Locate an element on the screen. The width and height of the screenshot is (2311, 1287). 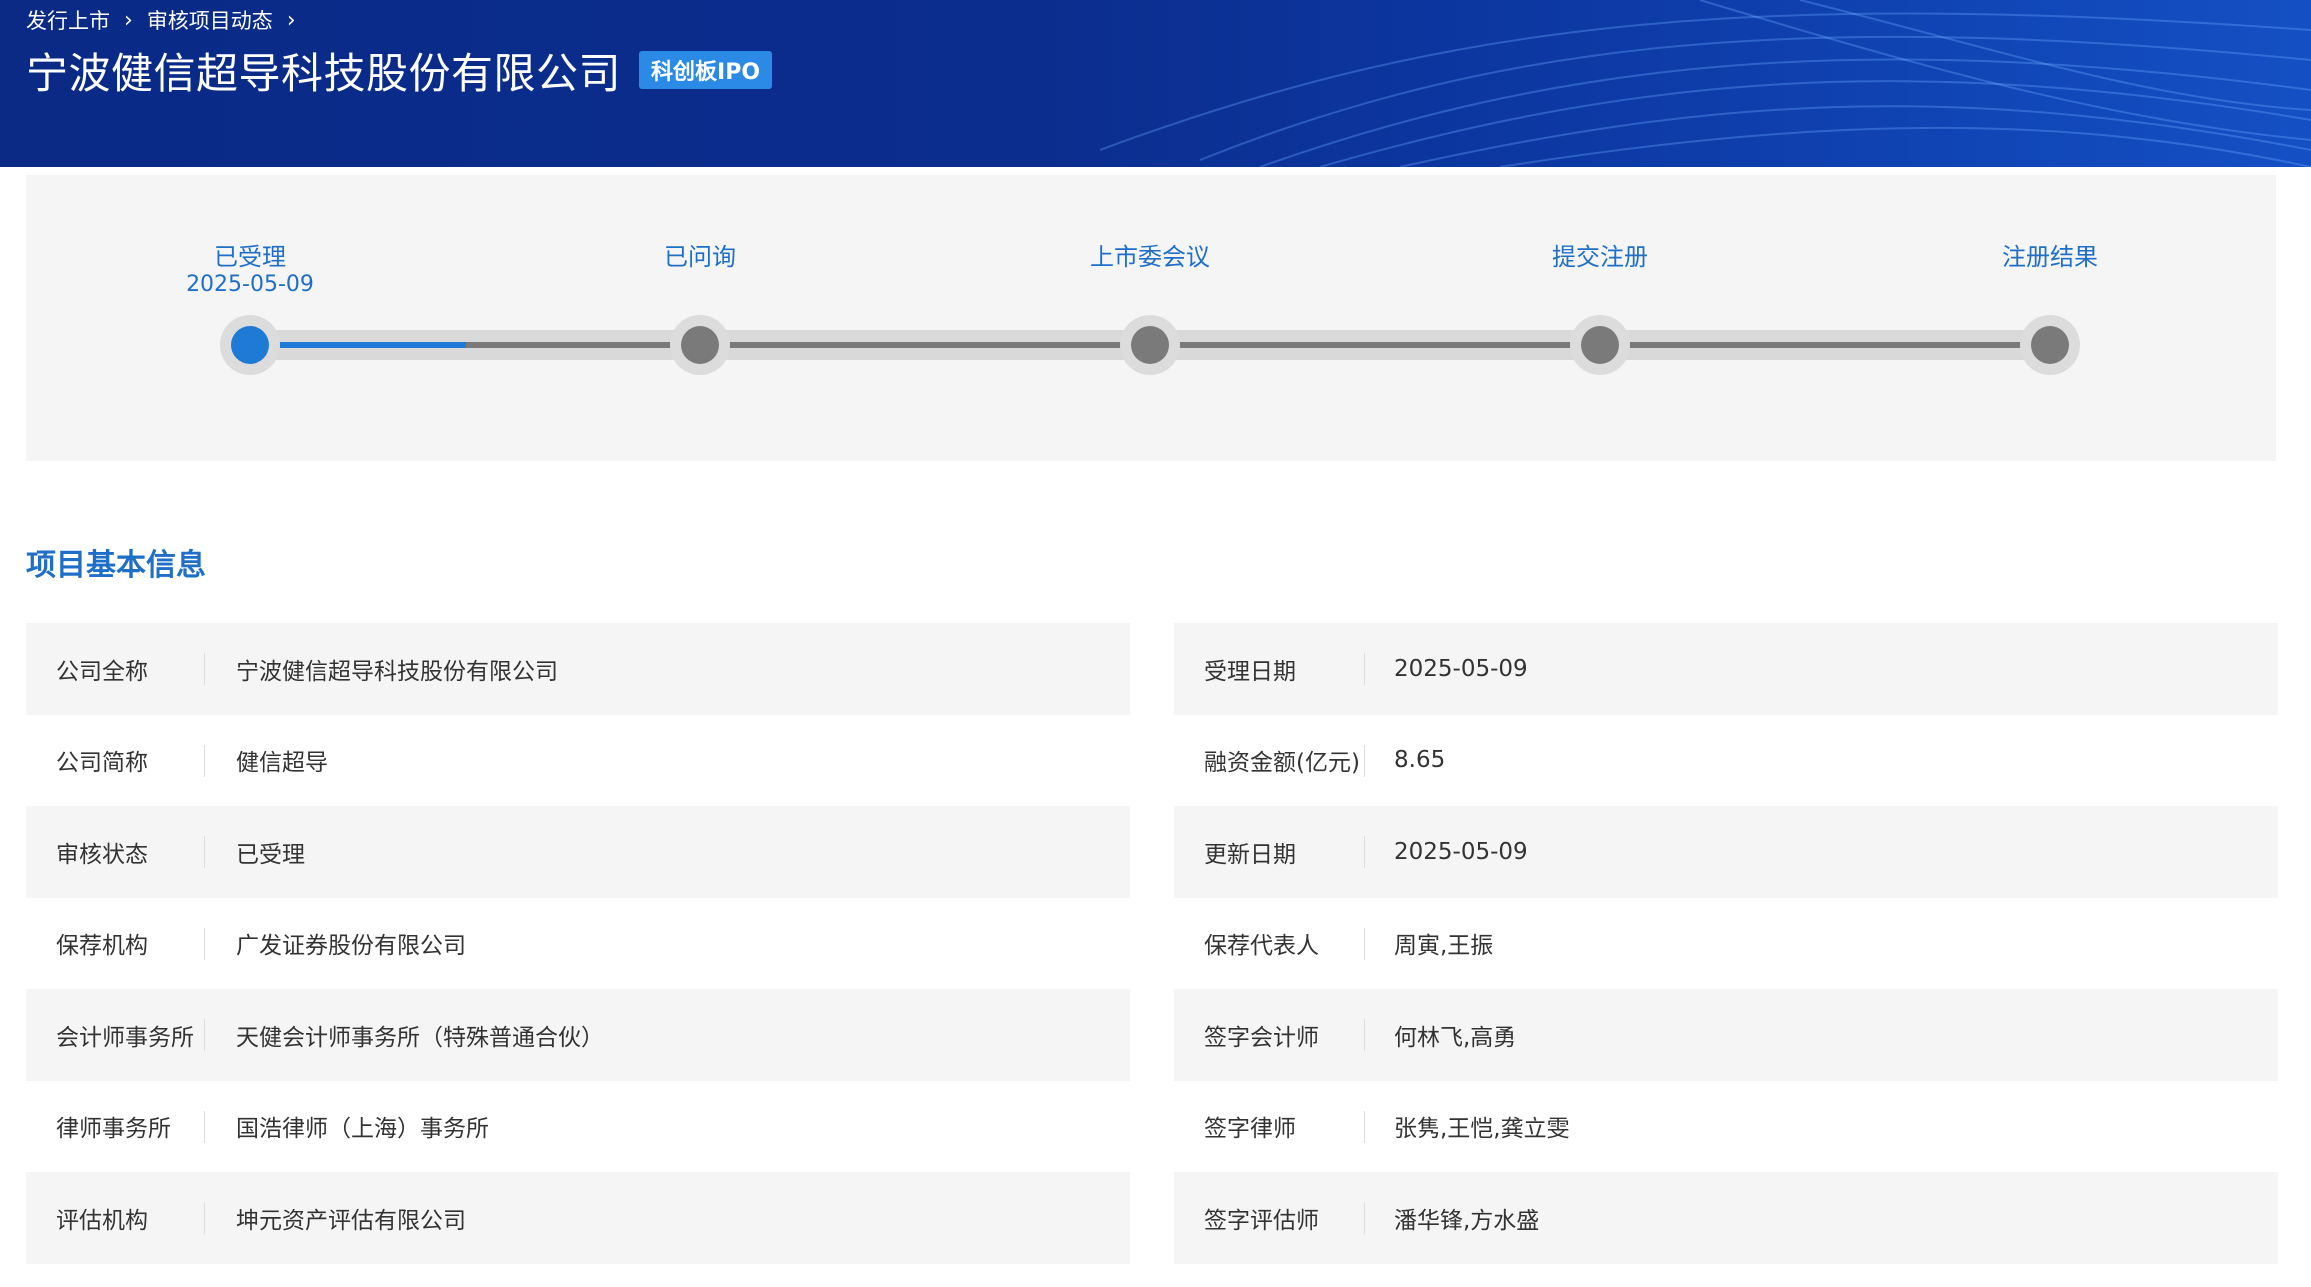
step-label-text: 上市委会议 is located at coordinates (1150, 257).